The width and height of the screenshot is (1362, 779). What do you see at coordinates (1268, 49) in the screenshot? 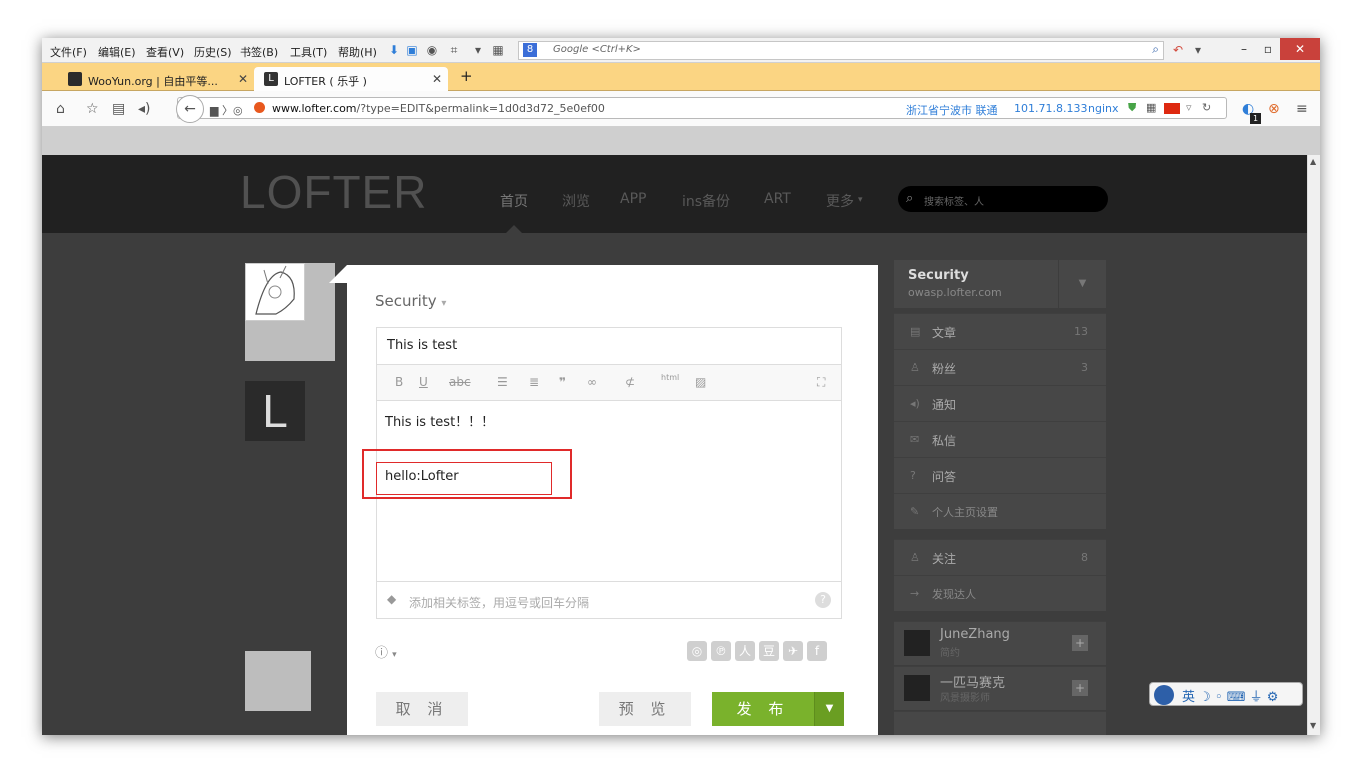
I see `maximize-button: ▫` at bounding box center [1268, 49].